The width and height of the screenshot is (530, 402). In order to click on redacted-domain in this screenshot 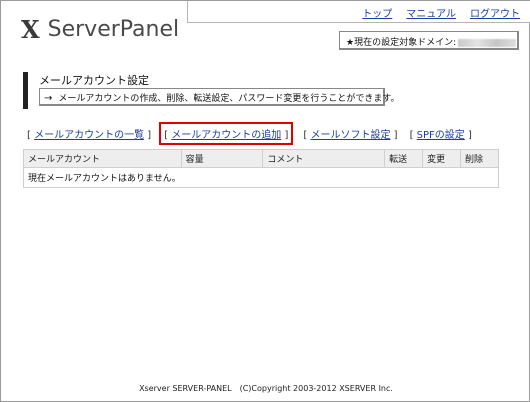, I will do `click(487, 42)`.